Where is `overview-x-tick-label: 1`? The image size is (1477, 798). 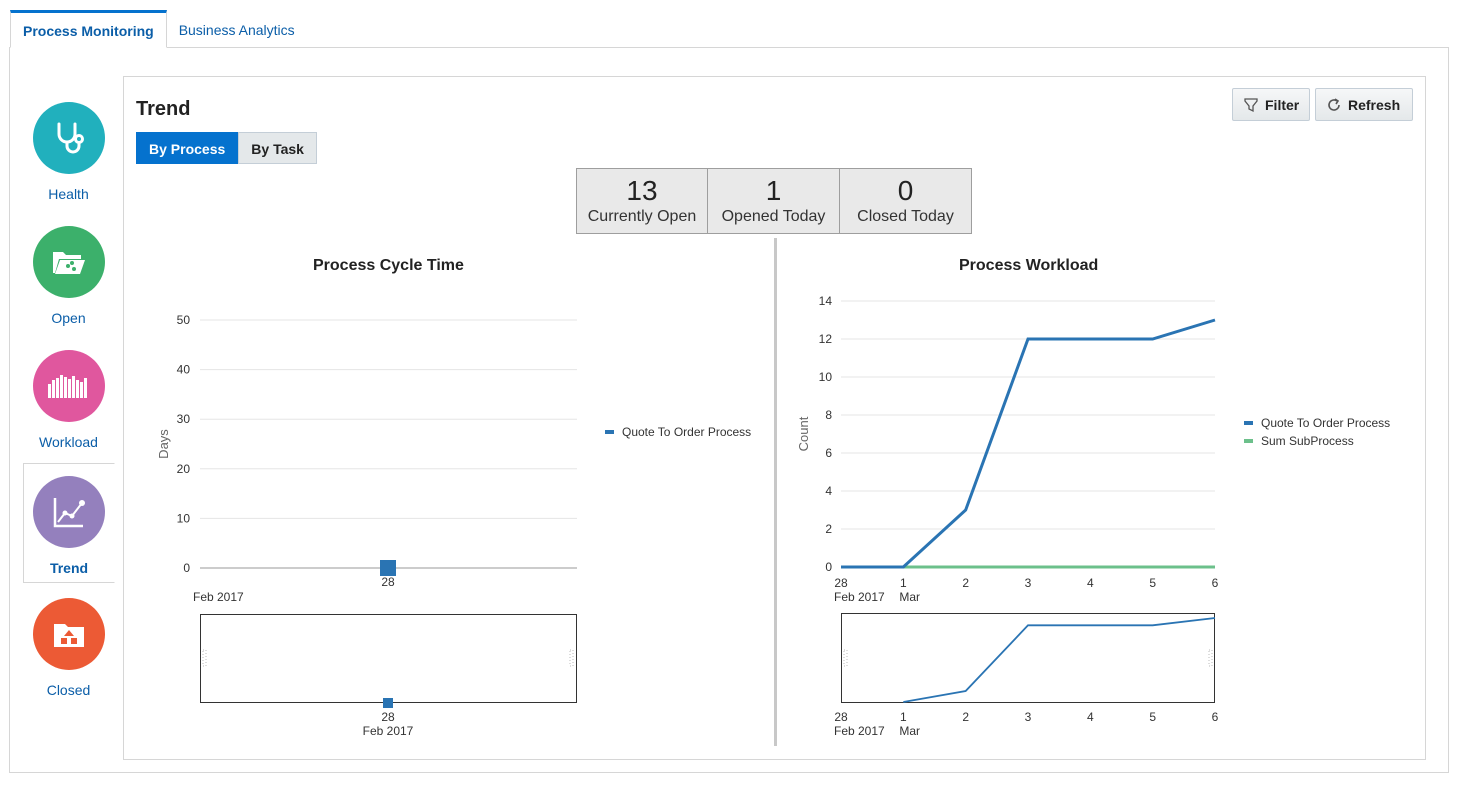 overview-x-tick-label: 1 is located at coordinates (903, 717).